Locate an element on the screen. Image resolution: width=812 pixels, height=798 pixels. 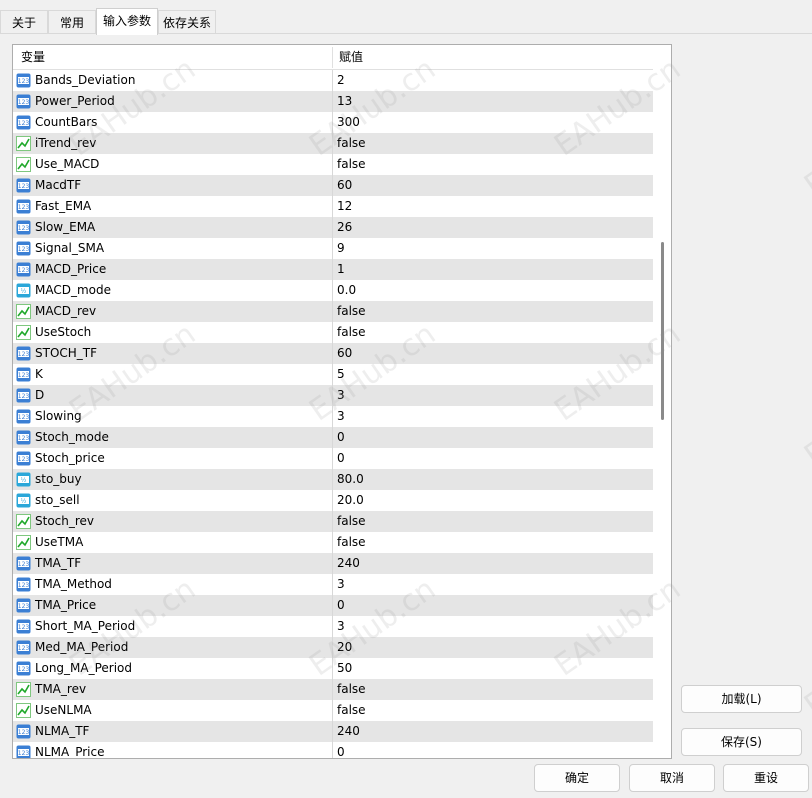
table-row: Stoch_rev false is located at coordinates (333, 521).